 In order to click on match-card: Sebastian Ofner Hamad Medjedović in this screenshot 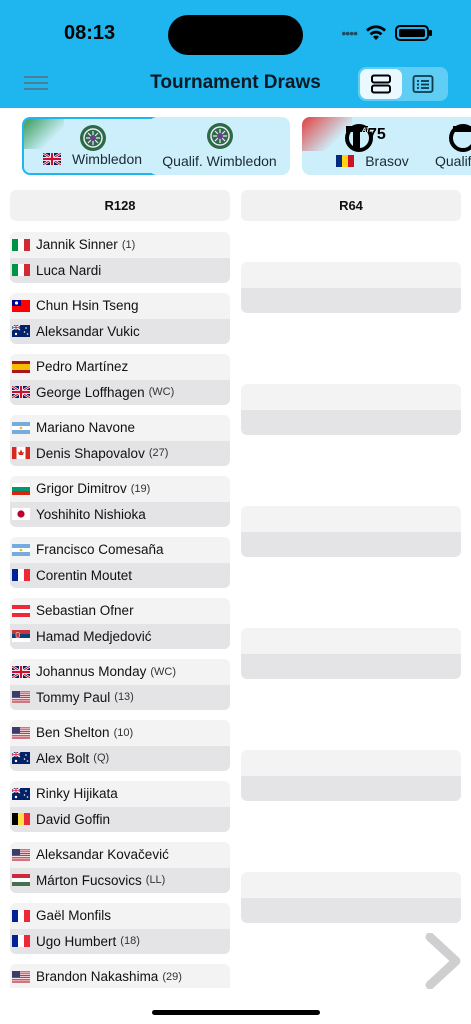, I will do `click(120, 623)`.